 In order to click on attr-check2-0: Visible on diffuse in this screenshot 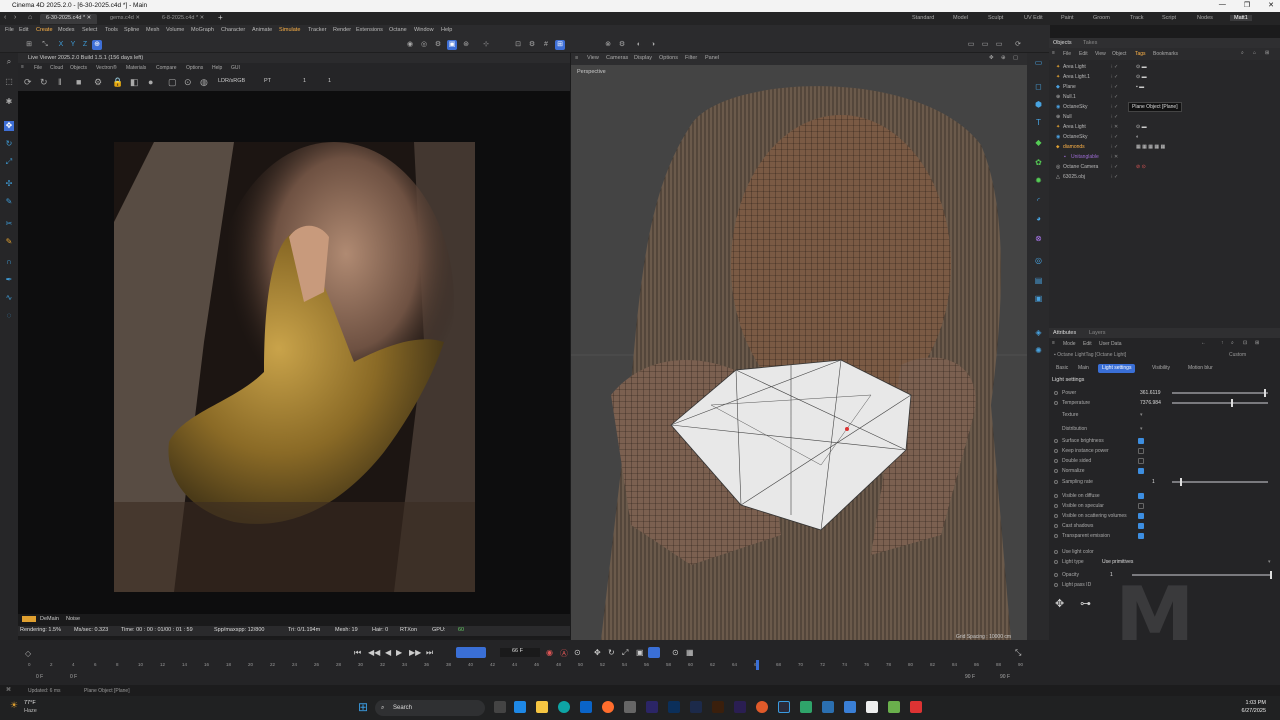, I will do `click(1165, 496)`.